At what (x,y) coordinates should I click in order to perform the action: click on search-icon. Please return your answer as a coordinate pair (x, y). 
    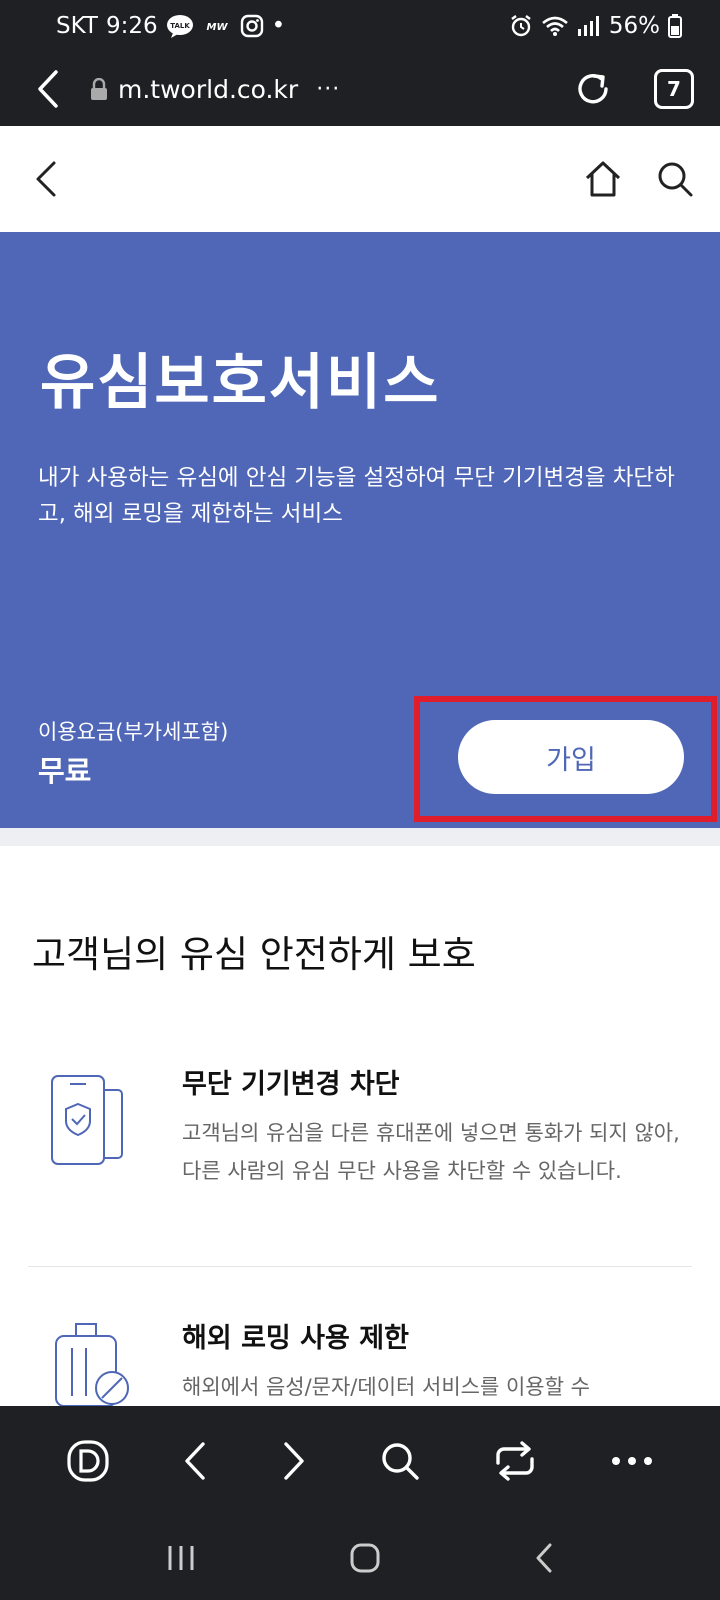
    Looking at the image, I should click on (675, 179).